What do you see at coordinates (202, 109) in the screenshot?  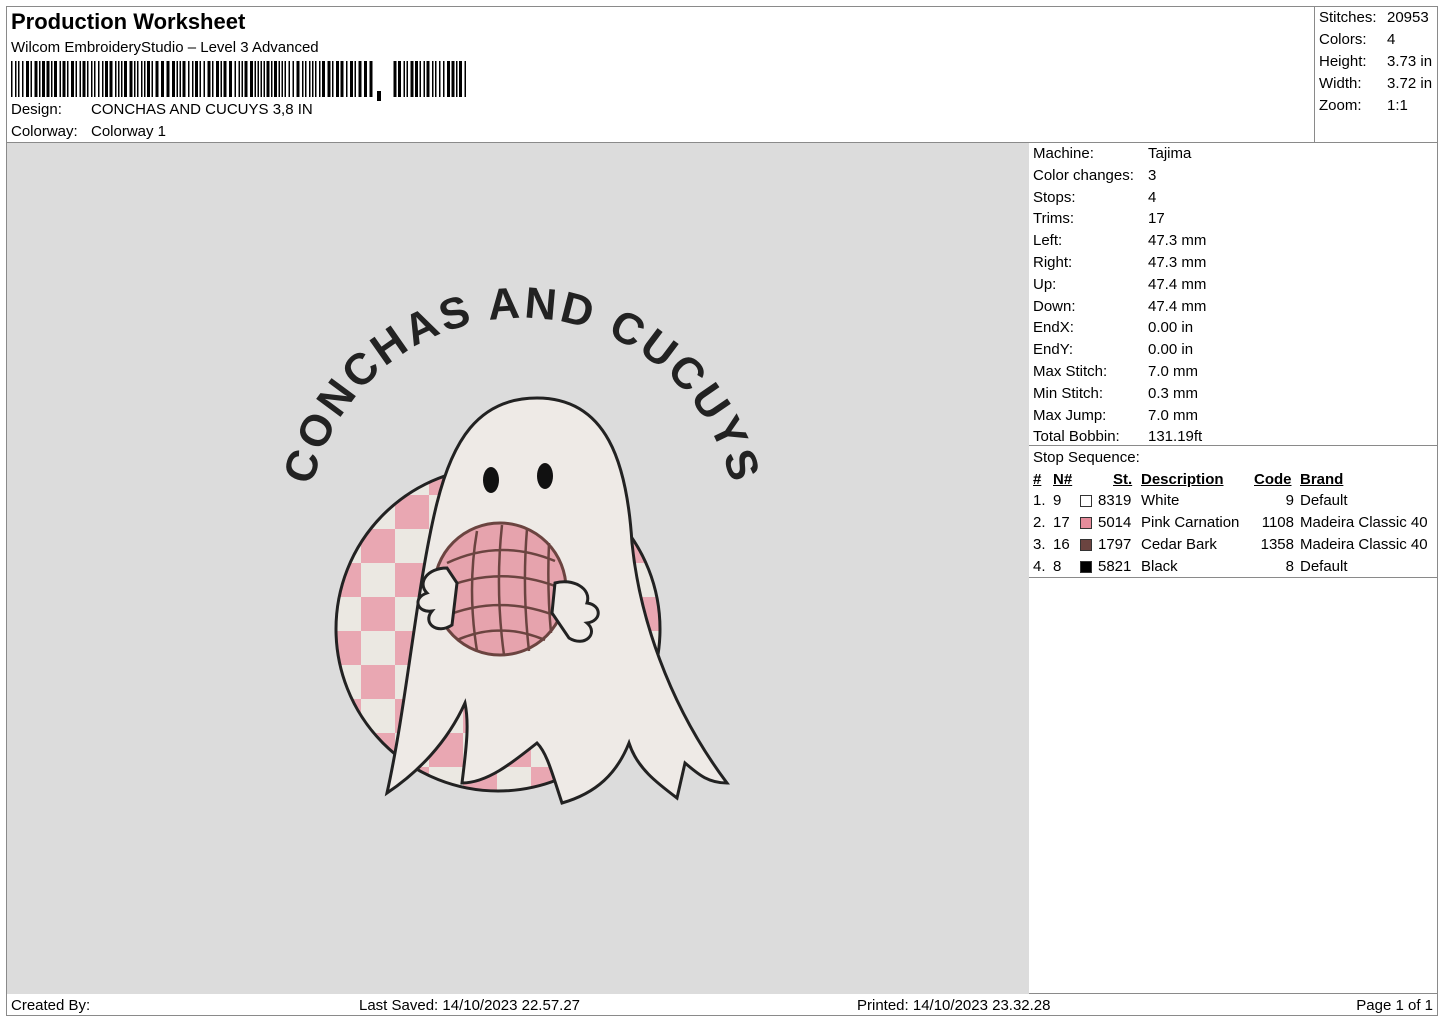 I see `design-value: CONCHAS AND CUCUYS 3,8 IN` at bounding box center [202, 109].